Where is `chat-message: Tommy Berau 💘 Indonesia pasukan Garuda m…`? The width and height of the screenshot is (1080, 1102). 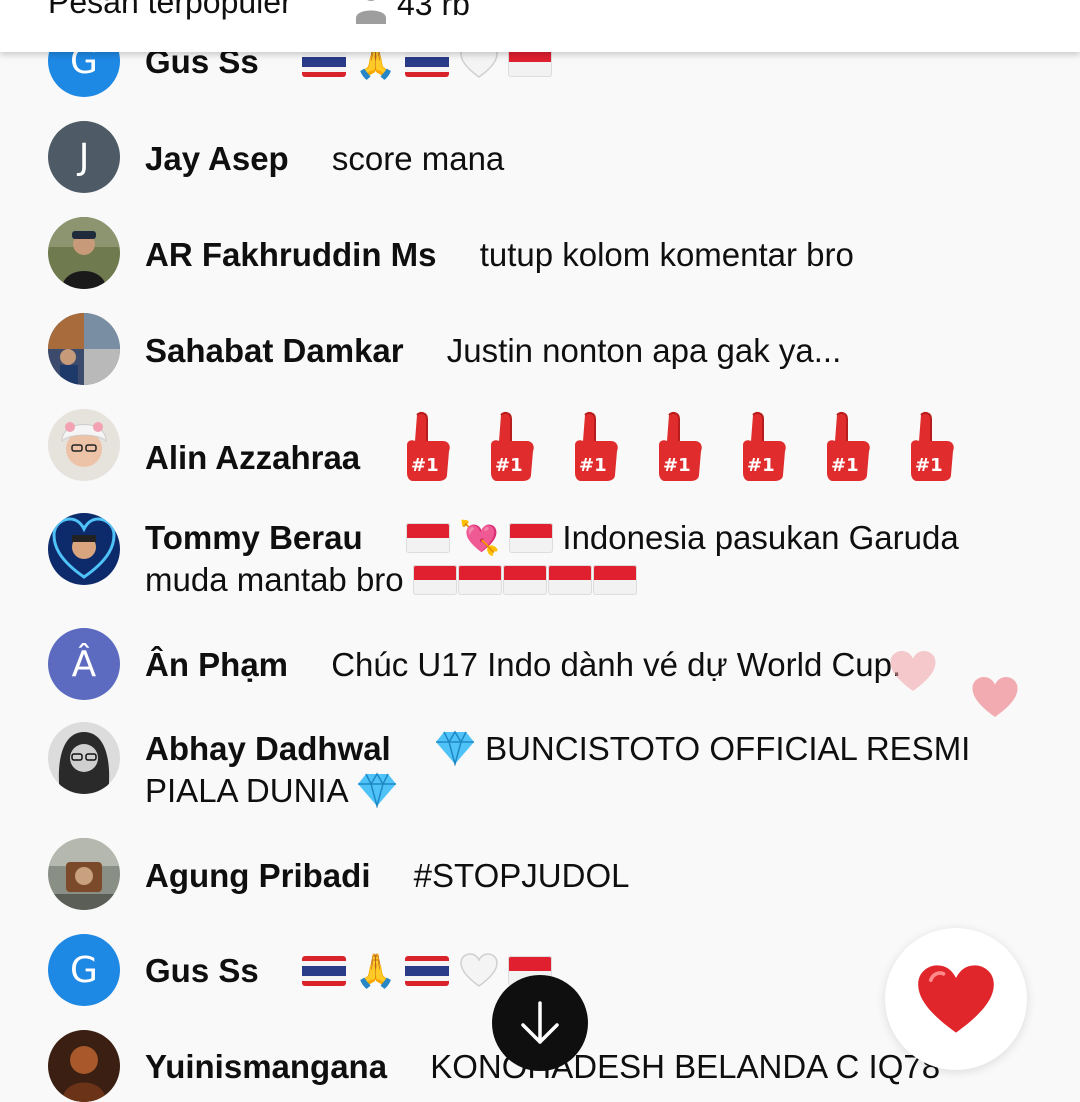 chat-message: Tommy Berau 💘 Indonesia pasukan Garuda m… is located at coordinates (528, 558).